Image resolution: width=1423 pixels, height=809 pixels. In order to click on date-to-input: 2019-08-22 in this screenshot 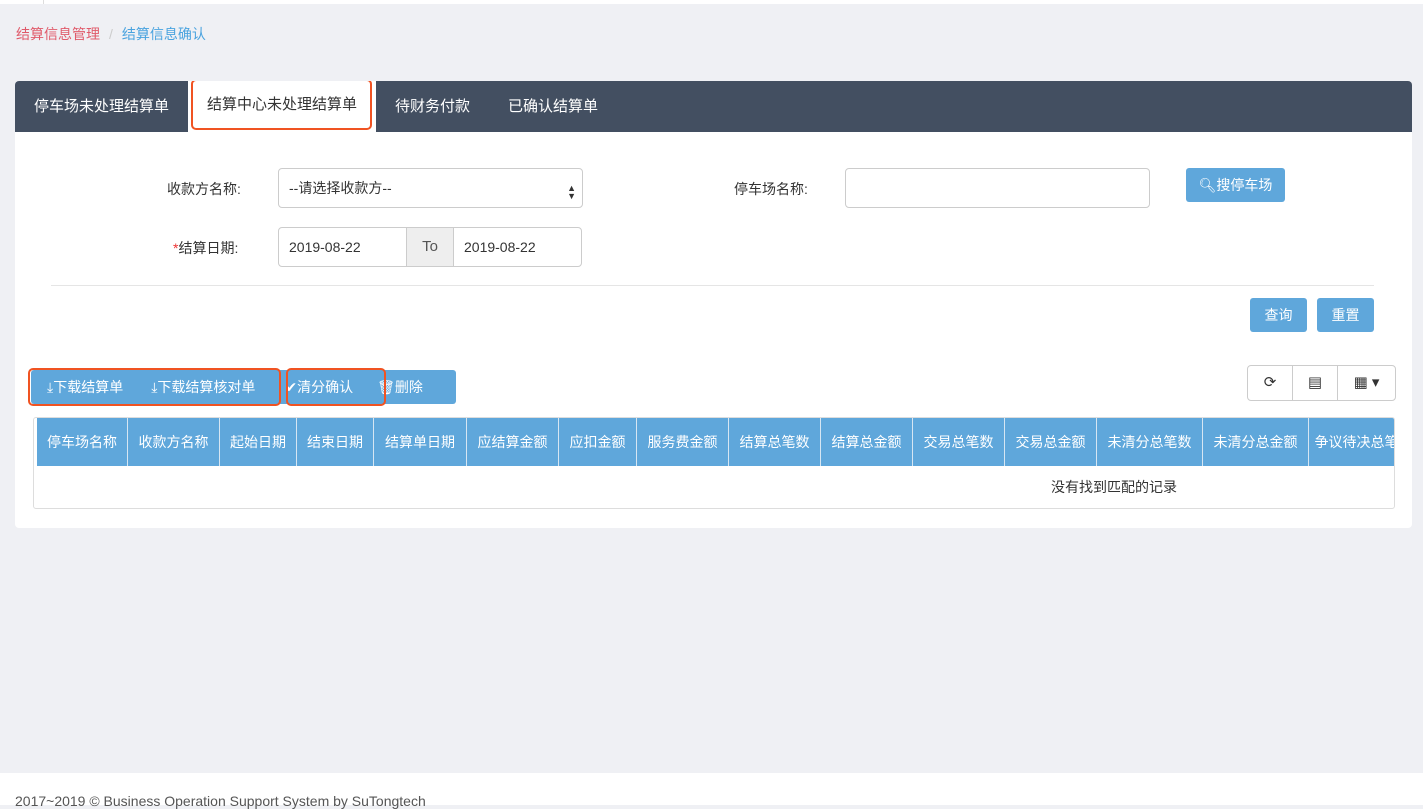, I will do `click(517, 247)`.